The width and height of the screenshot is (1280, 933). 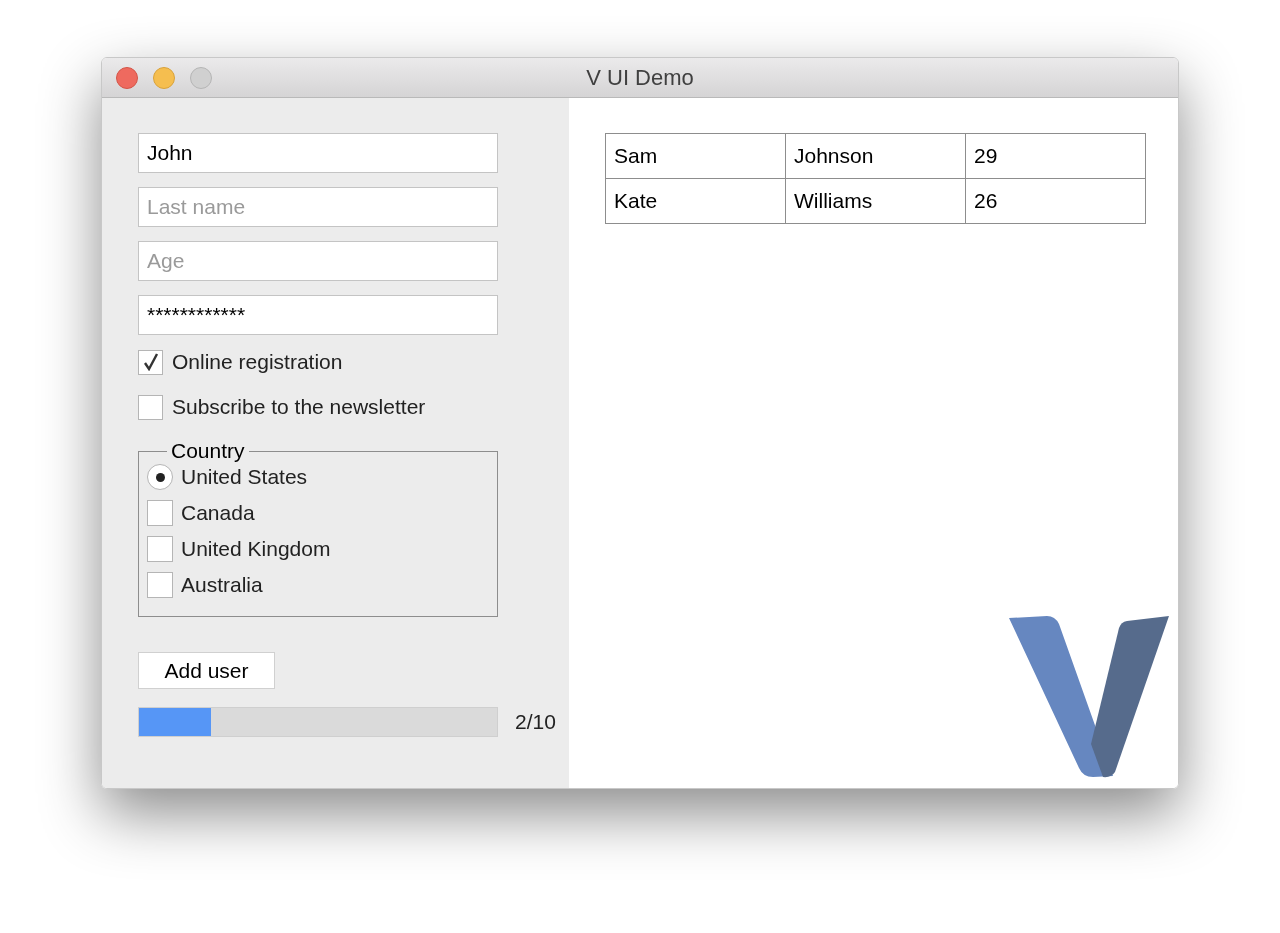 I want to click on text-field: ************, so click(x=318, y=315).